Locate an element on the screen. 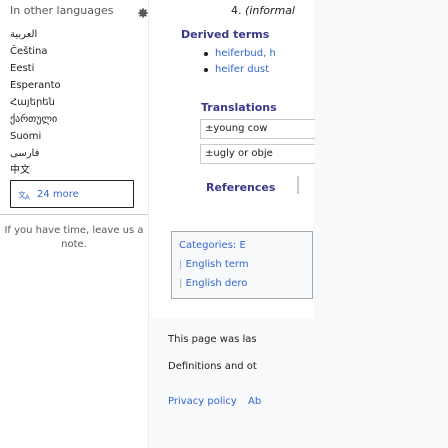 The height and width of the screenshot is (448, 448). sense-heading: 4. (informal is located at coordinates (222, 10).